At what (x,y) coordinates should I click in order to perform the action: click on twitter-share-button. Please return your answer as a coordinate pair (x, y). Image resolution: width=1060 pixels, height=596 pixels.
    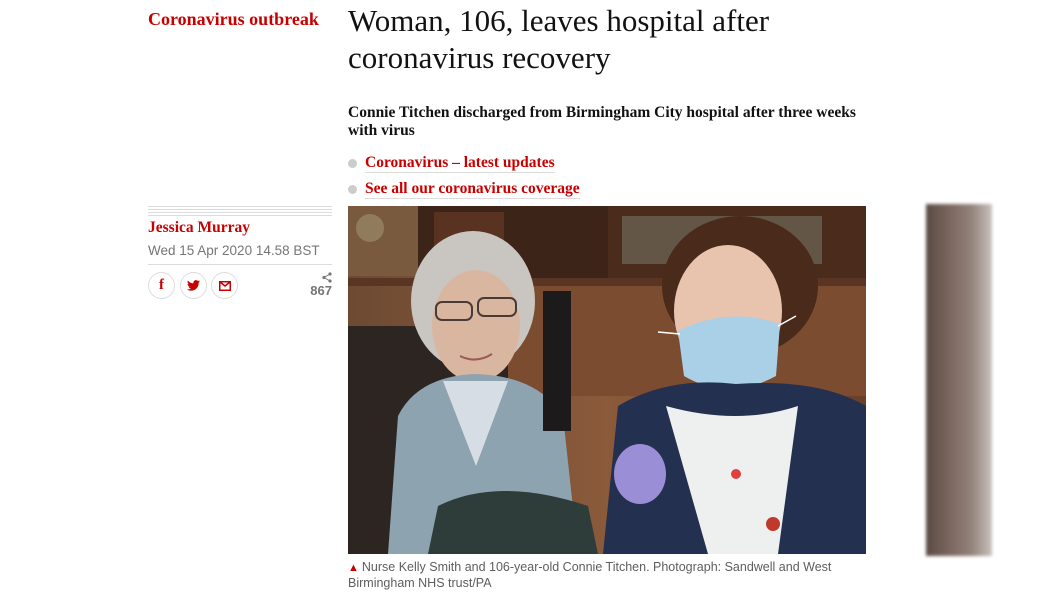
    Looking at the image, I should click on (193, 285).